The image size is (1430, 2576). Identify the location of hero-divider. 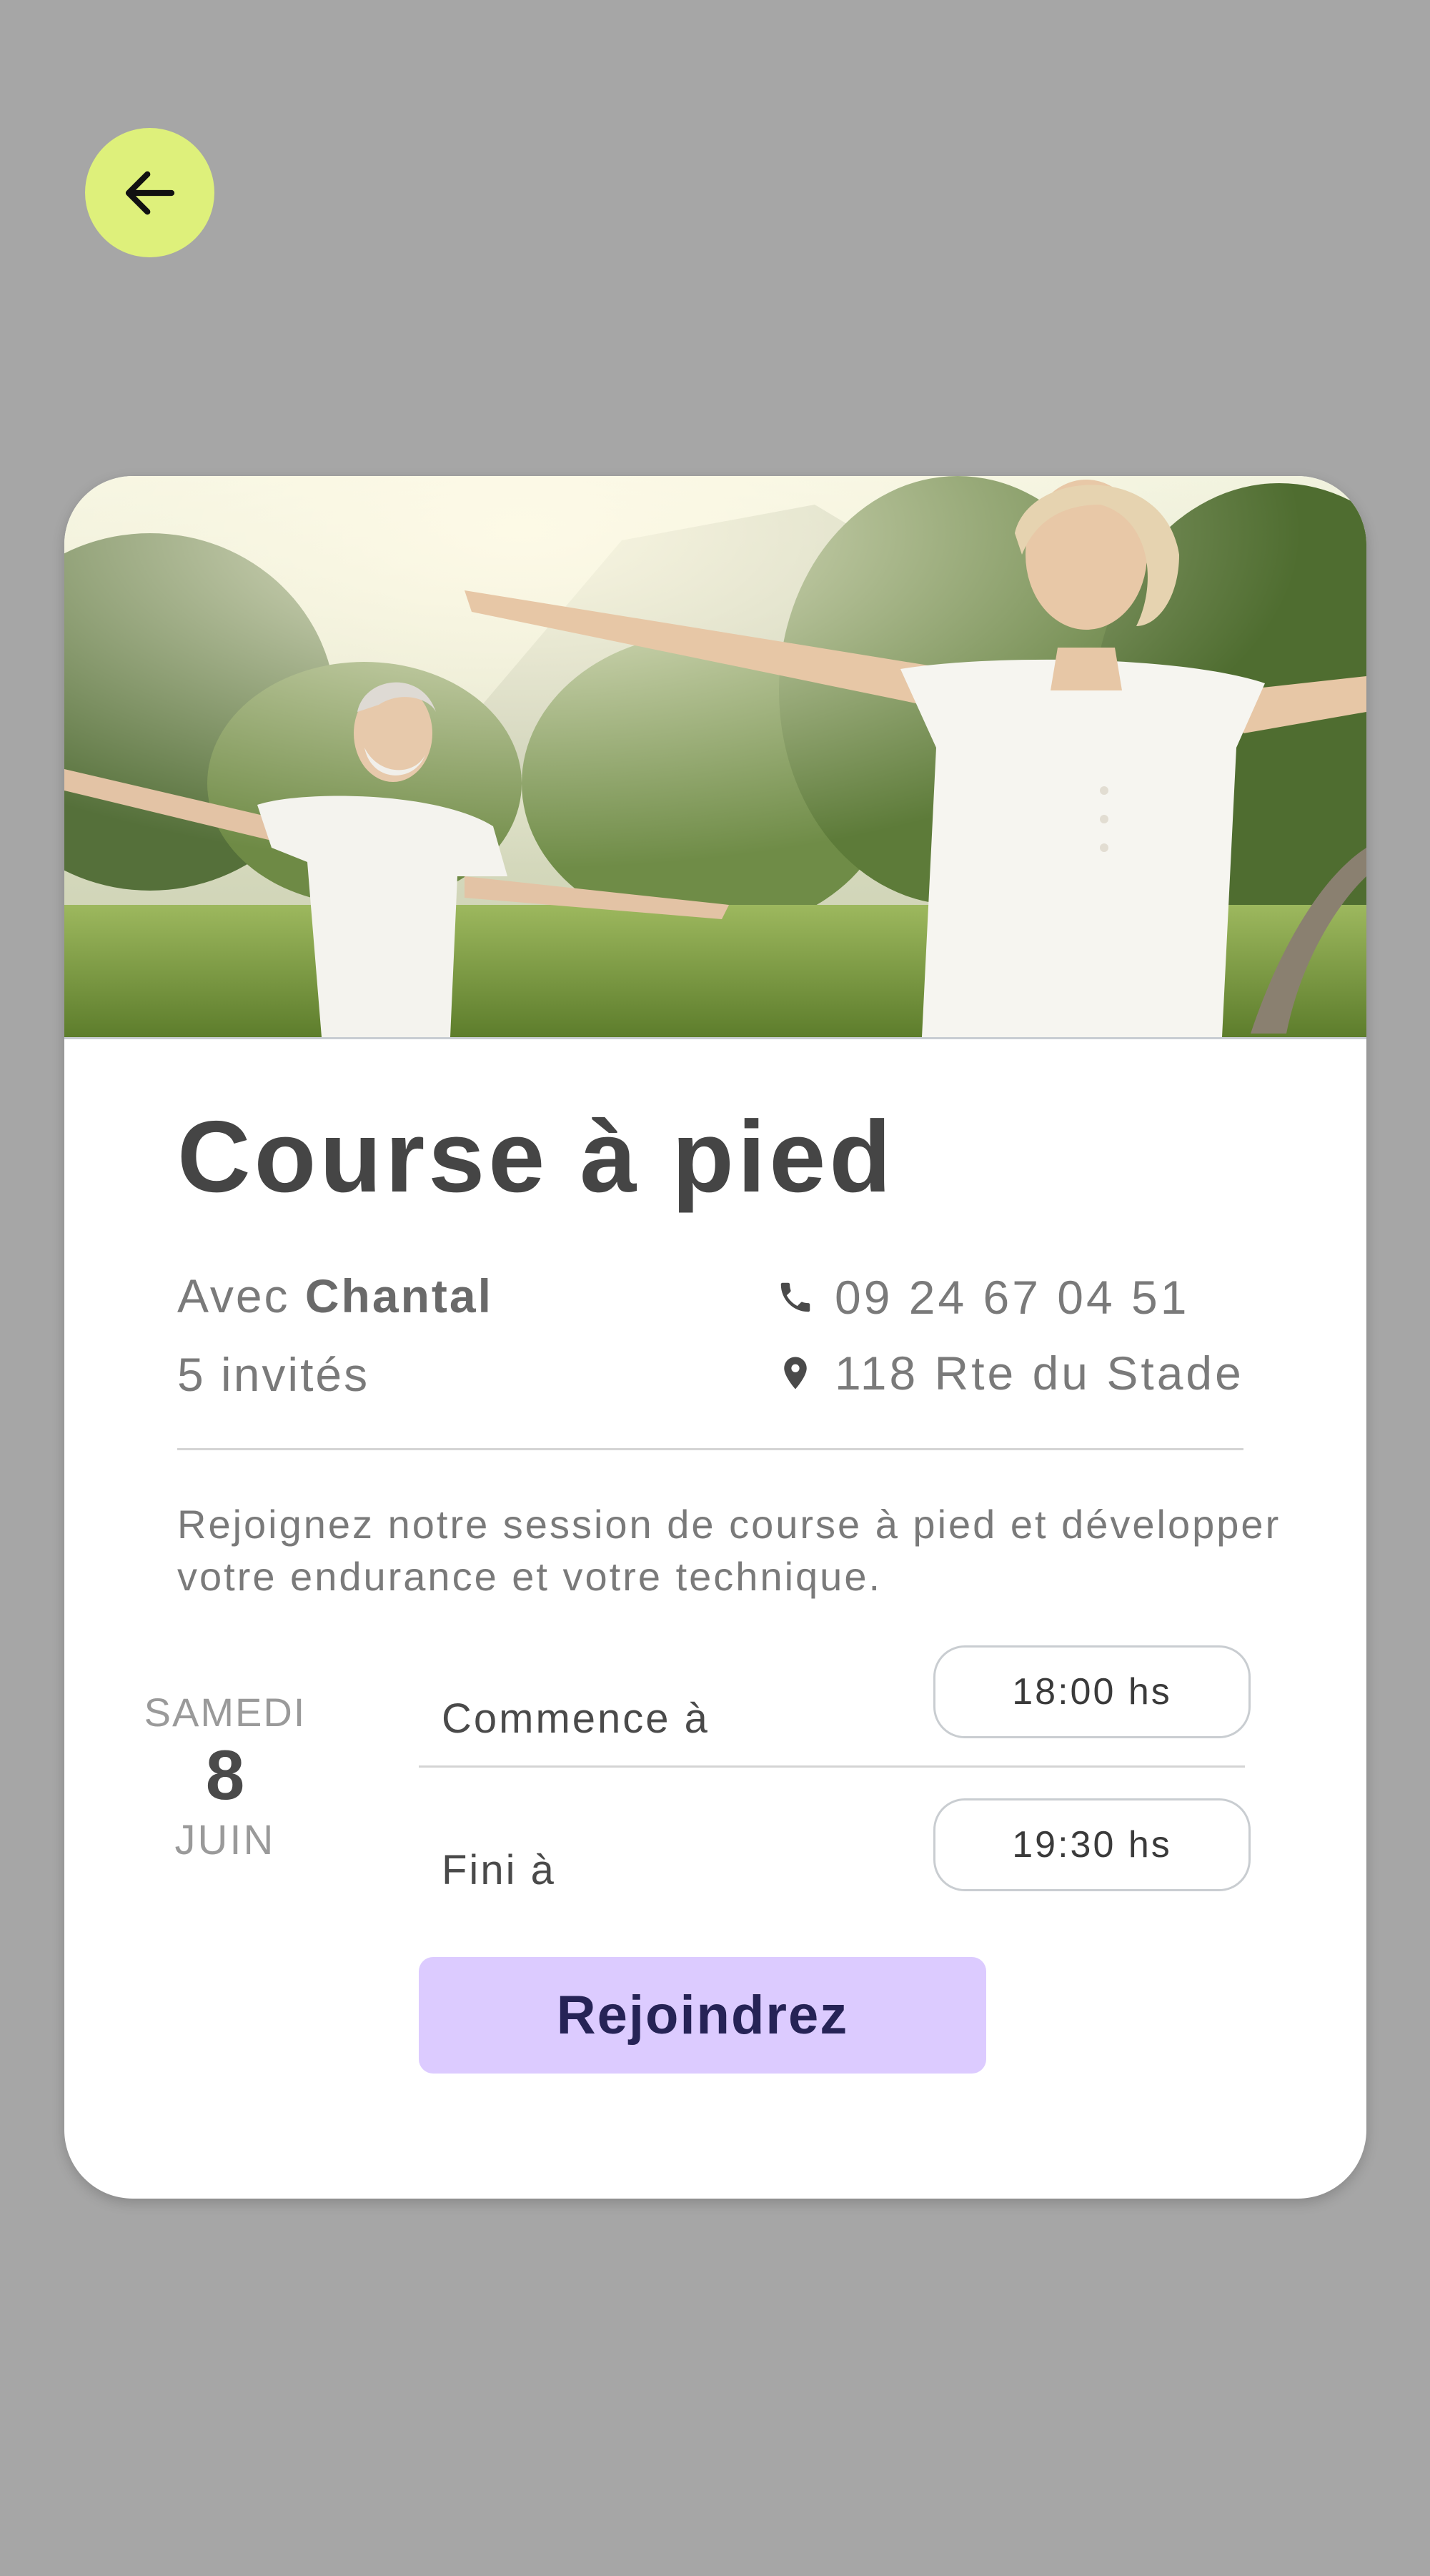
(715, 1038).